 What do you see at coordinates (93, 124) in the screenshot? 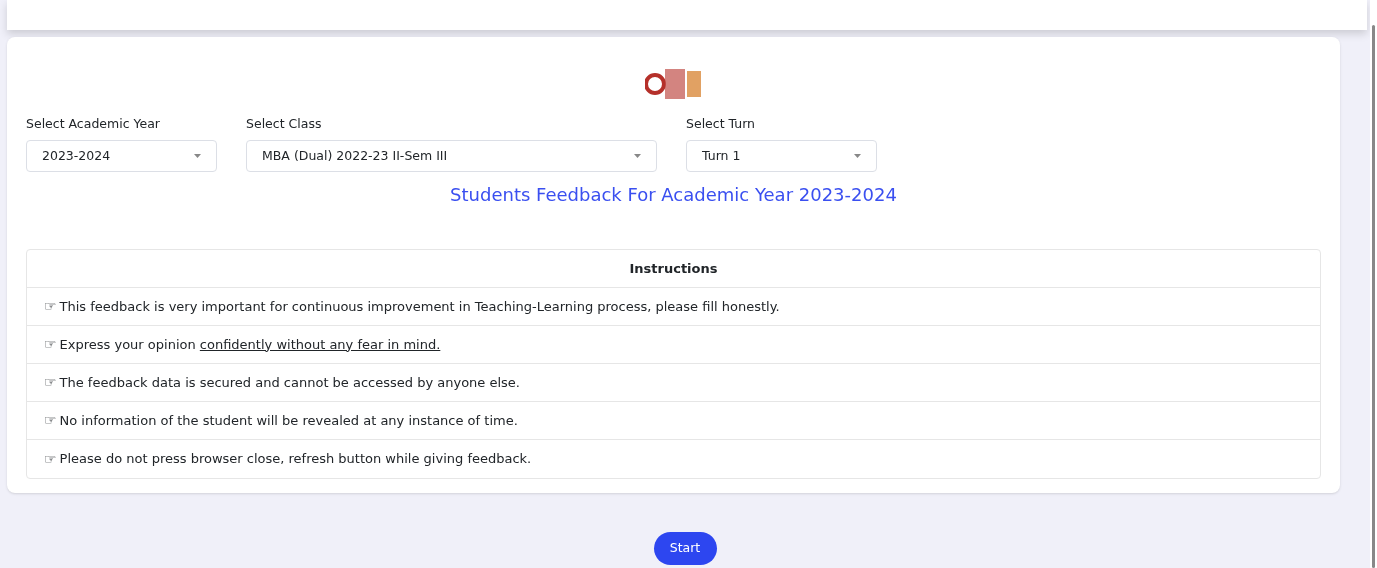
I see `field-label: Select Academic Year` at bounding box center [93, 124].